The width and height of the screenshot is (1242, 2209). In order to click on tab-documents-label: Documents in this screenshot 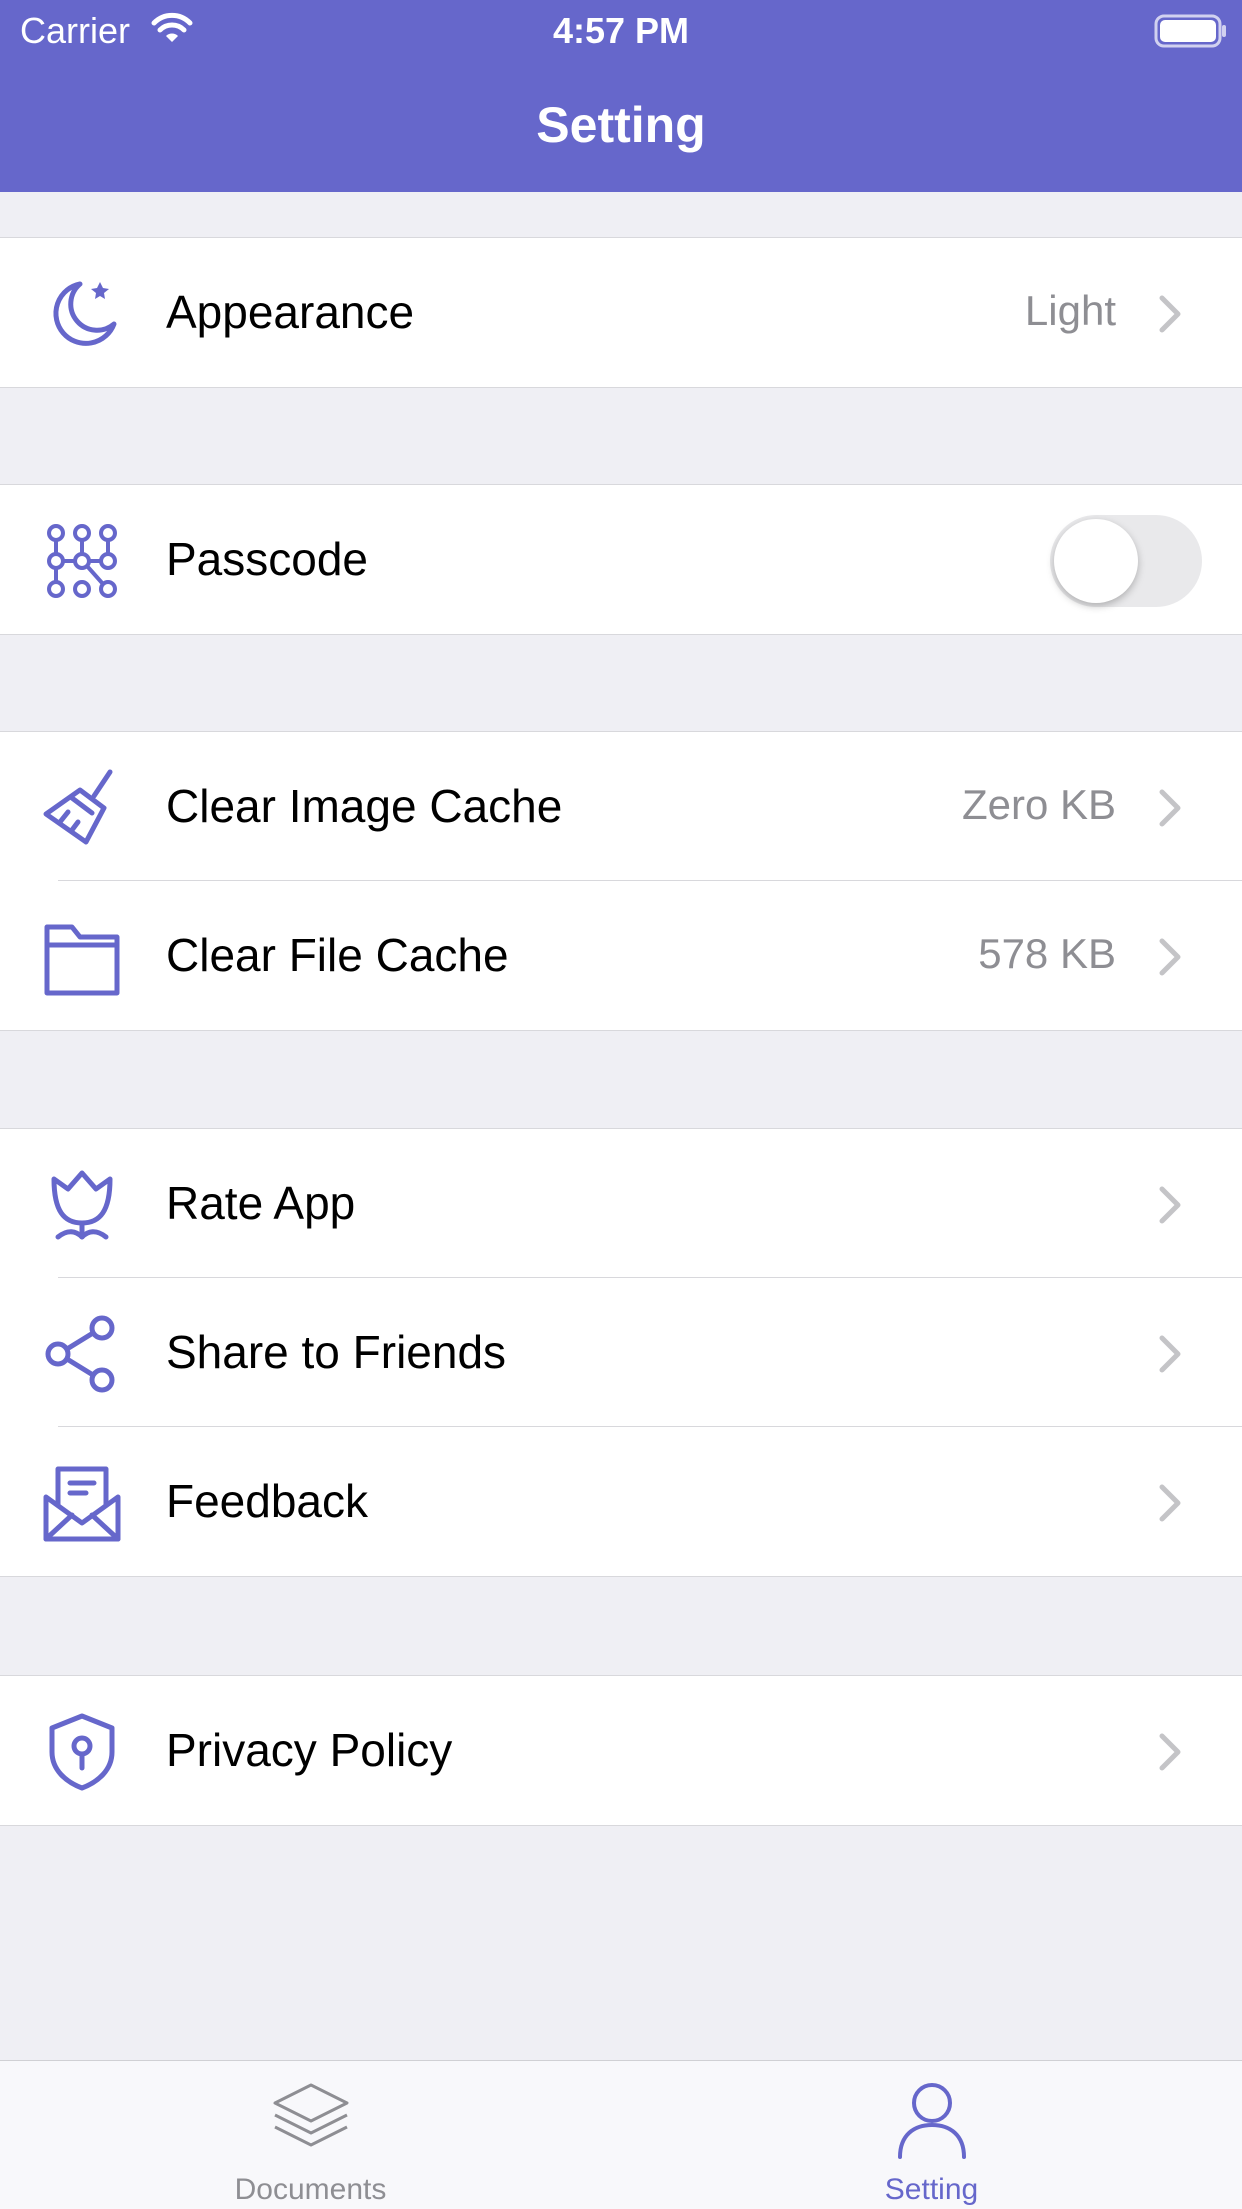, I will do `click(310, 2189)`.